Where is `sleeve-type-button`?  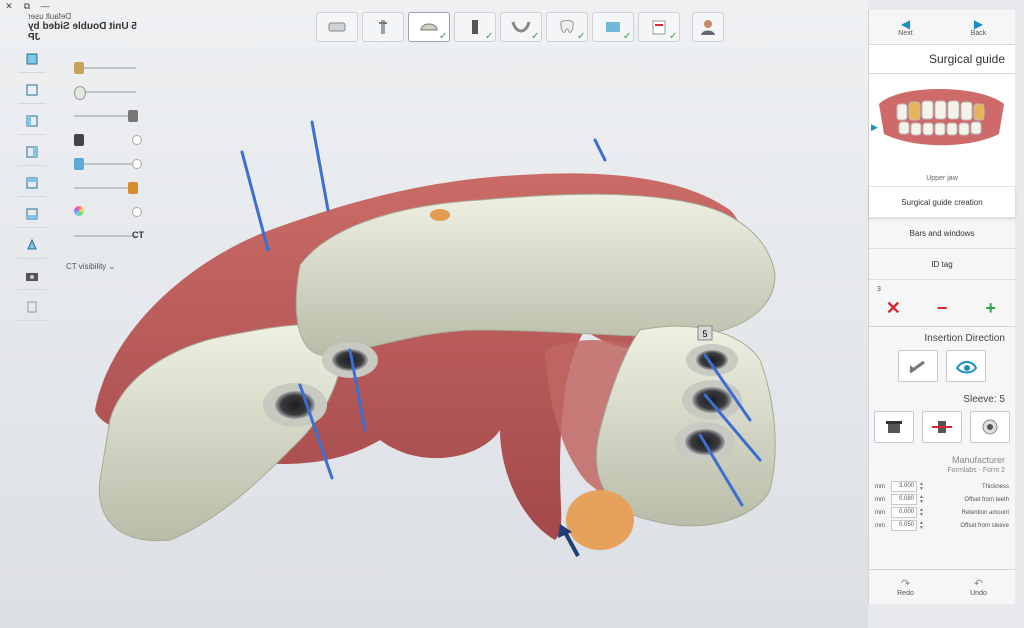 sleeve-type-button is located at coordinates (894, 427).